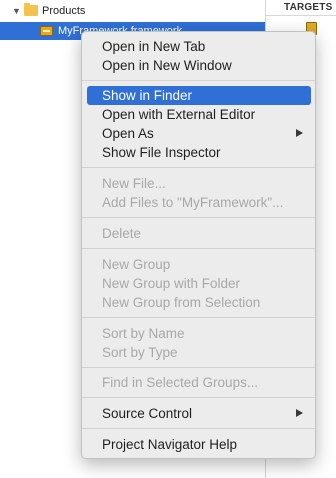 This screenshot has width=336, height=478. I want to click on menu-item-project-navigator-help: Project Navigator Help, so click(199, 444).